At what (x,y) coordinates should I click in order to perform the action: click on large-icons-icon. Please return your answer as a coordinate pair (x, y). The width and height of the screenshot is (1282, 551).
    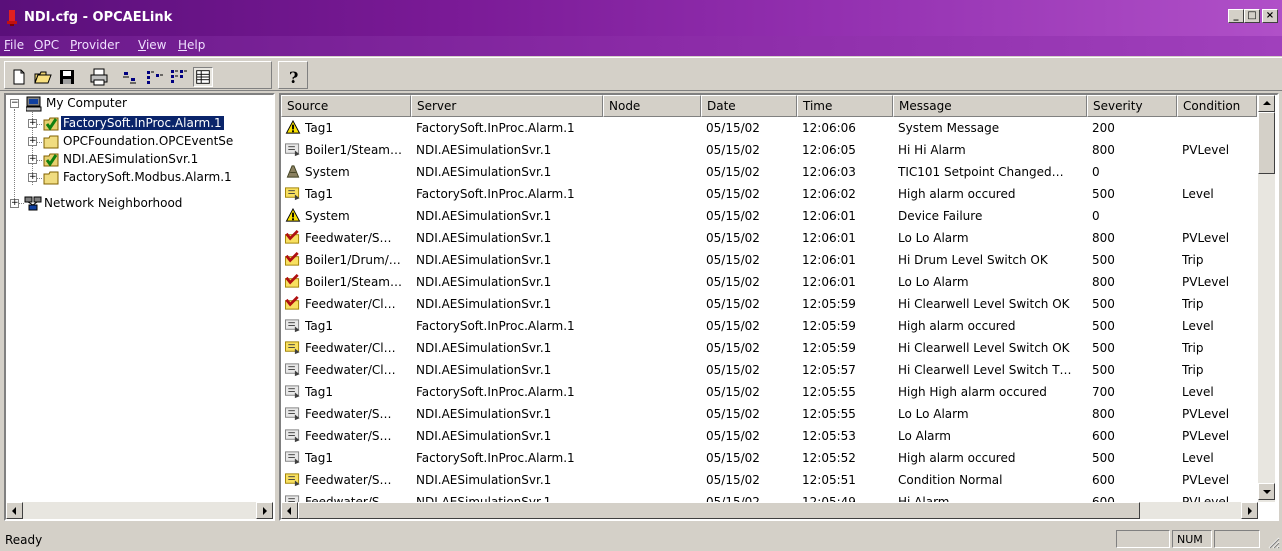
    Looking at the image, I should click on (131, 77).